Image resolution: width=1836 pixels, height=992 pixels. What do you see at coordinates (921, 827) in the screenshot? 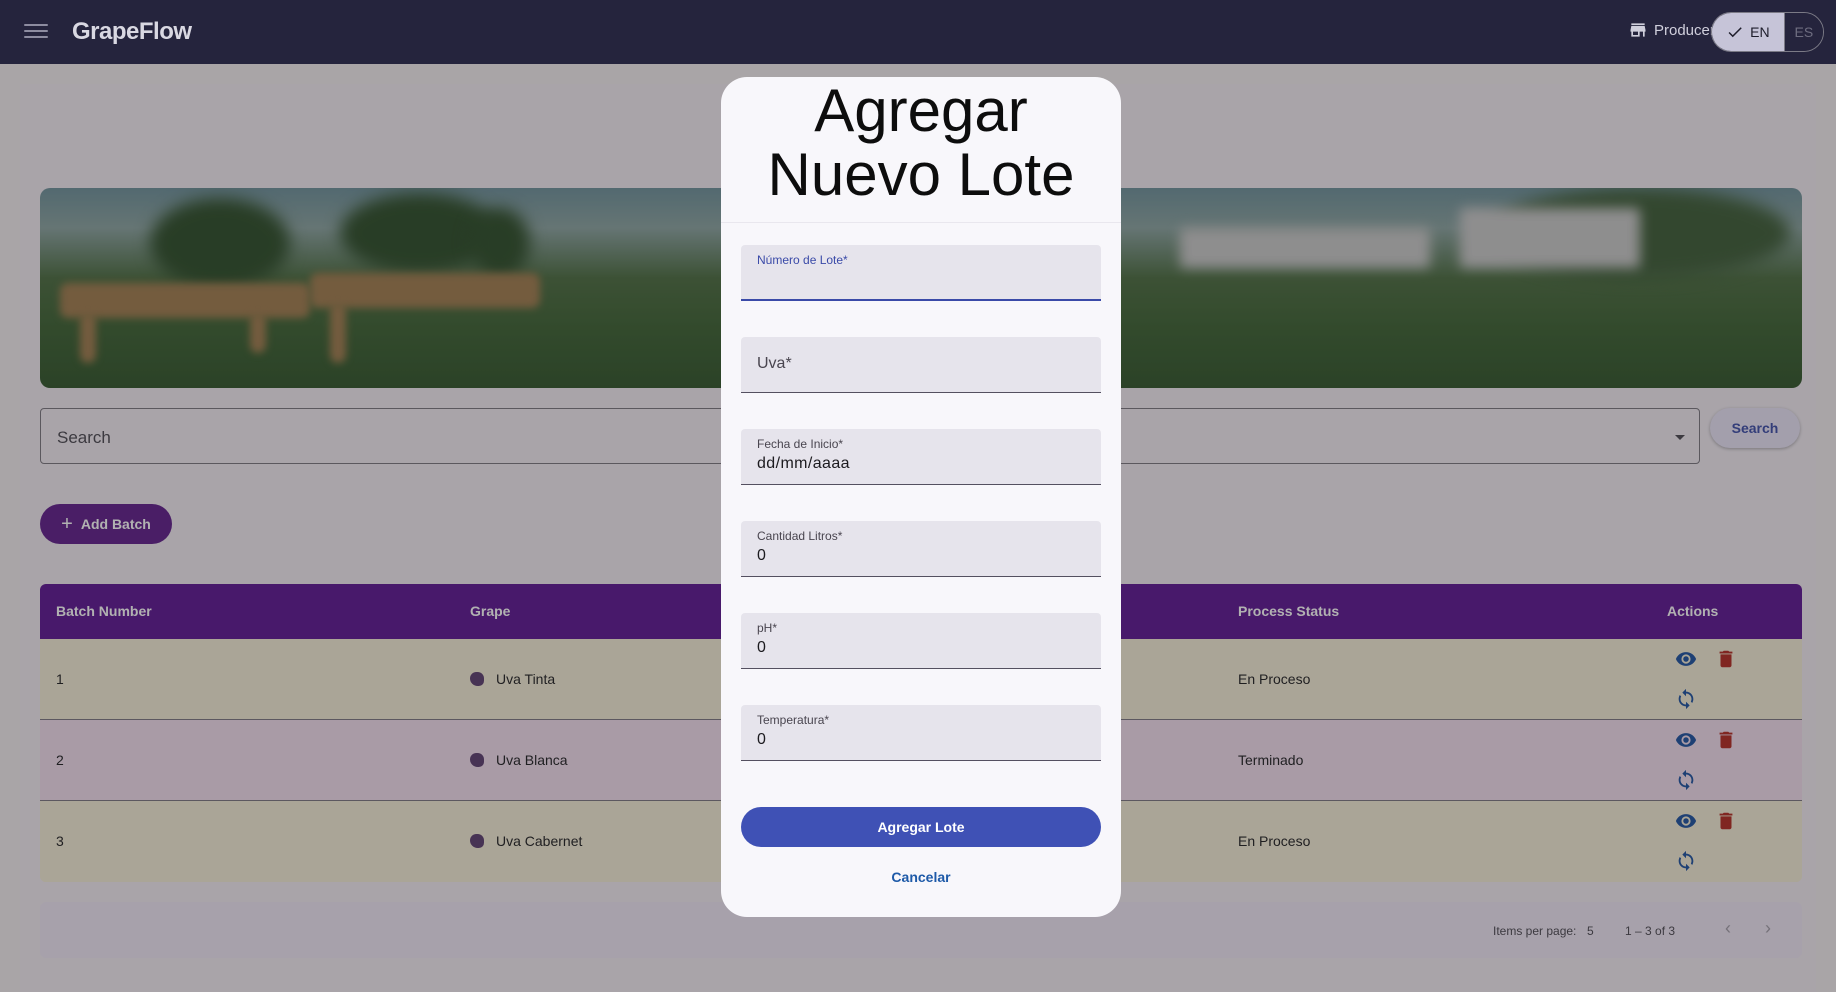
I see `add-lote-button: Agregar Lote` at bounding box center [921, 827].